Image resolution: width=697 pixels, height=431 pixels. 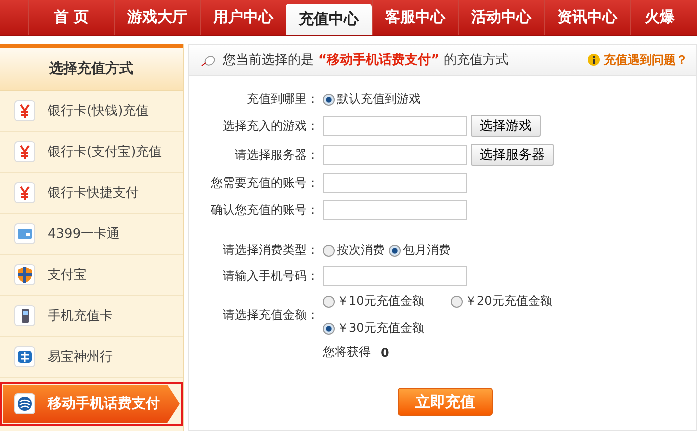 I want to click on phone-icon, so click(x=25, y=316).